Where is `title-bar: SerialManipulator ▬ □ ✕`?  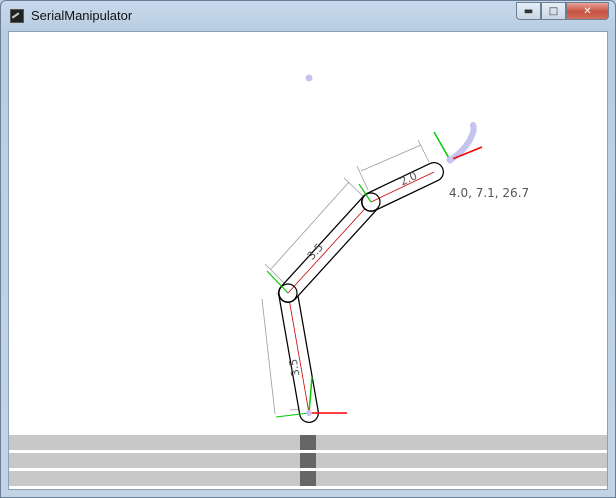
title-bar: SerialManipulator ▬ □ ✕ is located at coordinates (308, 16).